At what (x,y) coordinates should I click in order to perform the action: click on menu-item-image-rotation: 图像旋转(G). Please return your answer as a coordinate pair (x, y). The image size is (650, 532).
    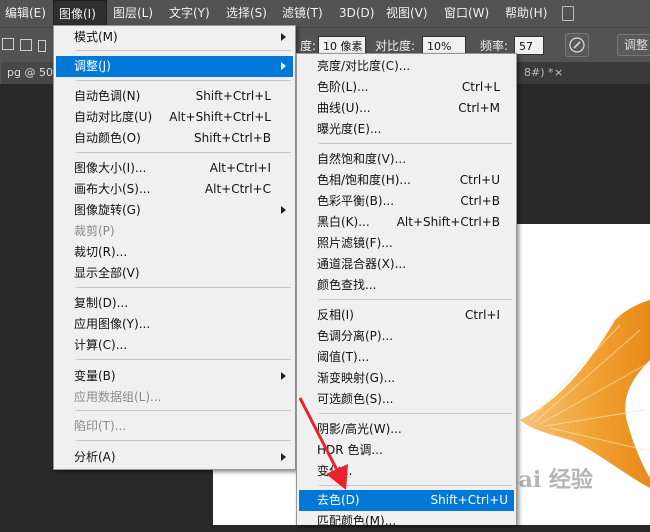
    Looking at the image, I should click on (174, 210).